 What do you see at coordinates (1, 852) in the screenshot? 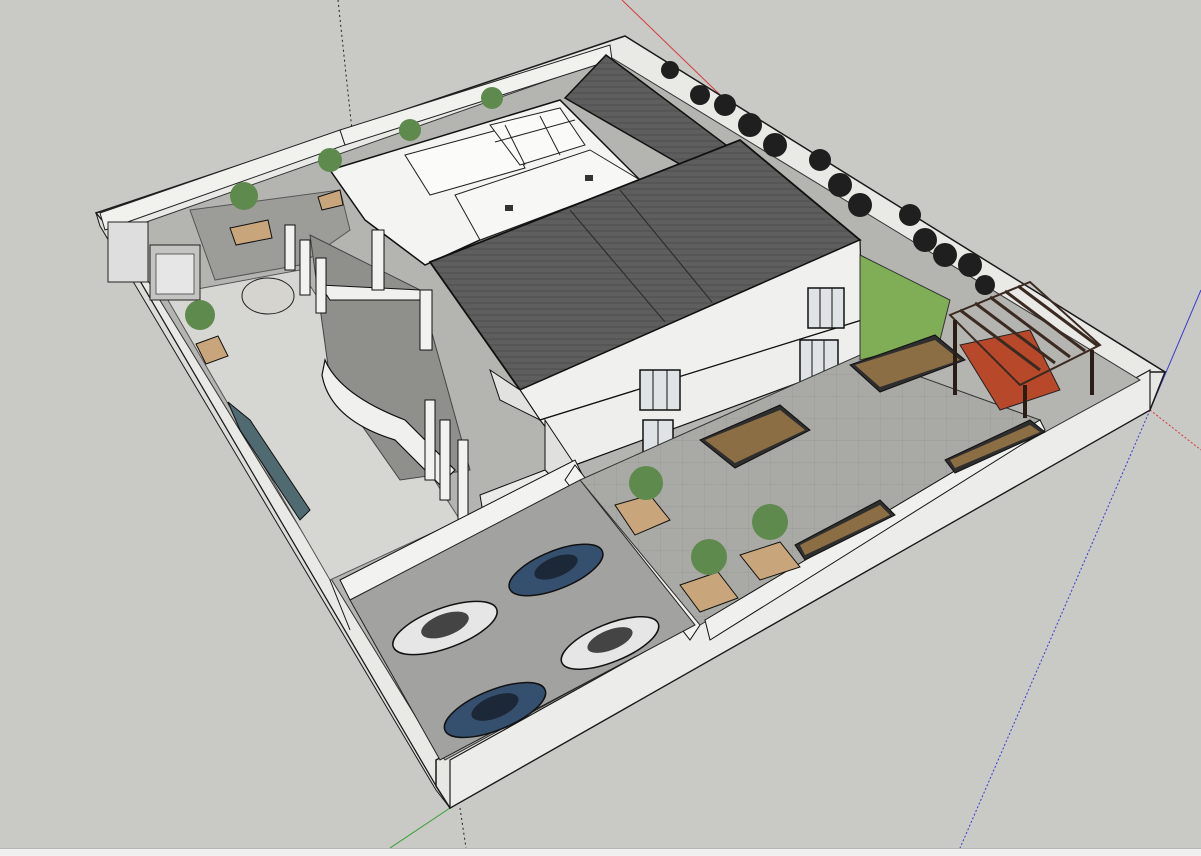
I see `status-text` at bounding box center [1, 852].